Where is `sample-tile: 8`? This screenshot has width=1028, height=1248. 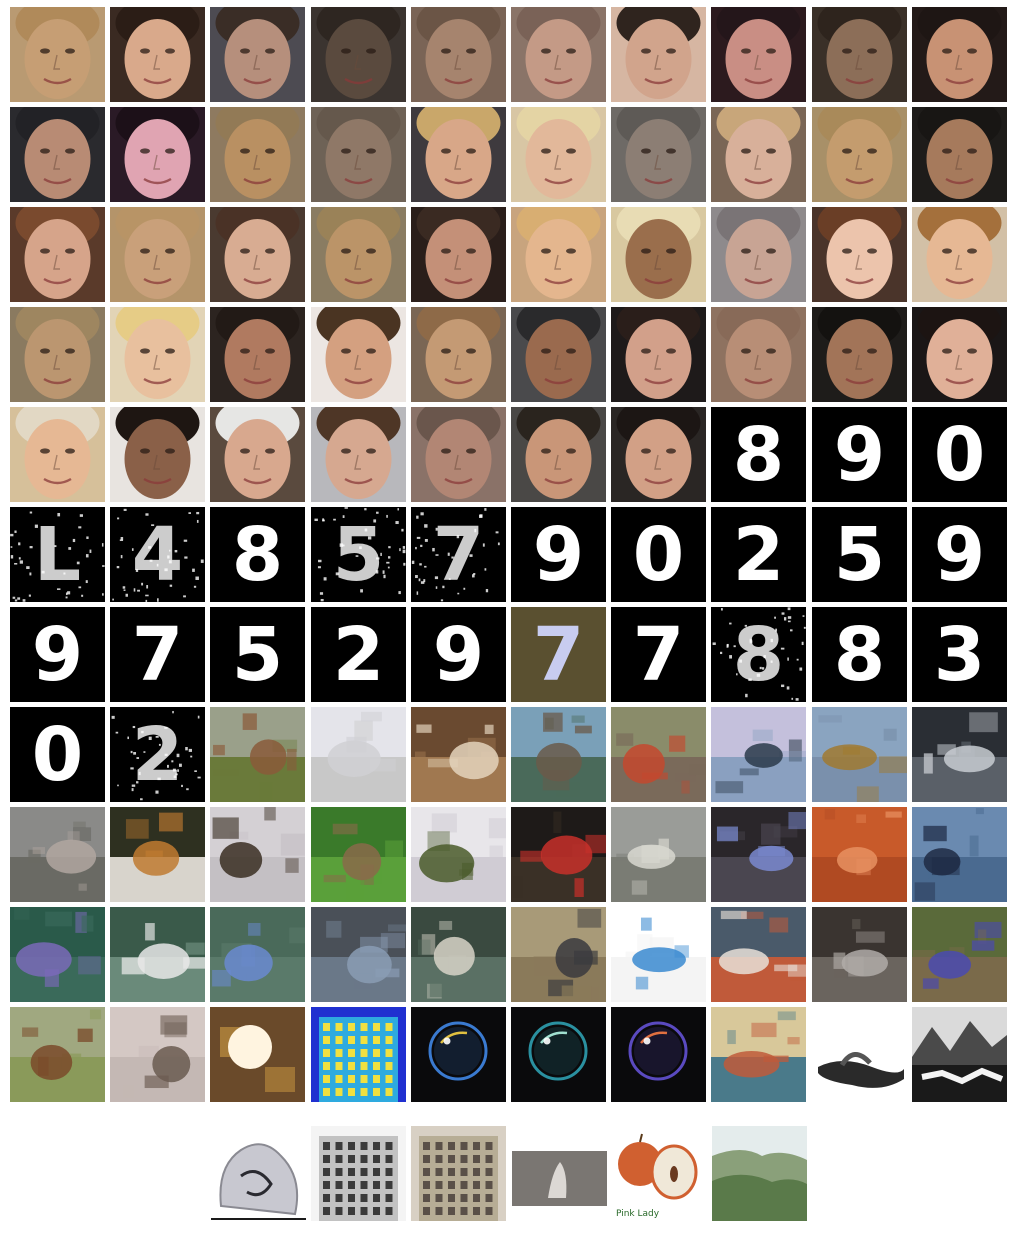 sample-tile: 8 is located at coordinates (257, 554).